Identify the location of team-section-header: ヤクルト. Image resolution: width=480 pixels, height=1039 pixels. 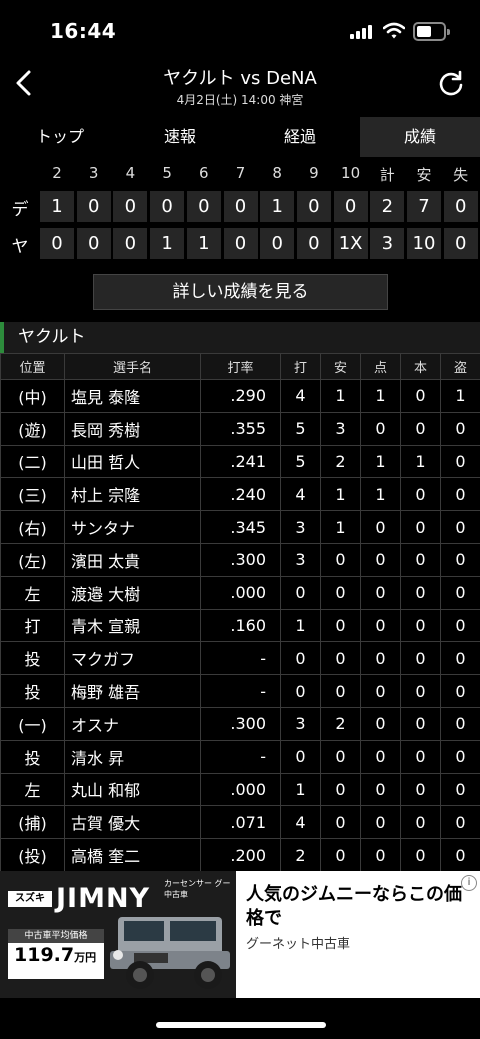
(240, 337).